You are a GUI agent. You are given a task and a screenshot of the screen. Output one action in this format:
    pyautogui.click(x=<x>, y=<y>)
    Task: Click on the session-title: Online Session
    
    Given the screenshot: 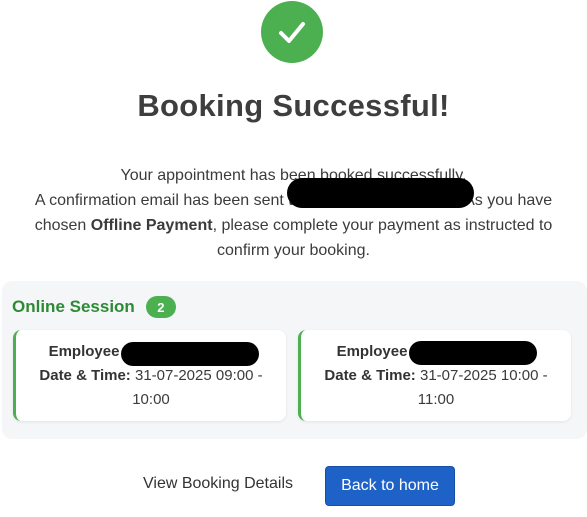 What is the action you would take?
    pyautogui.click(x=73, y=306)
    